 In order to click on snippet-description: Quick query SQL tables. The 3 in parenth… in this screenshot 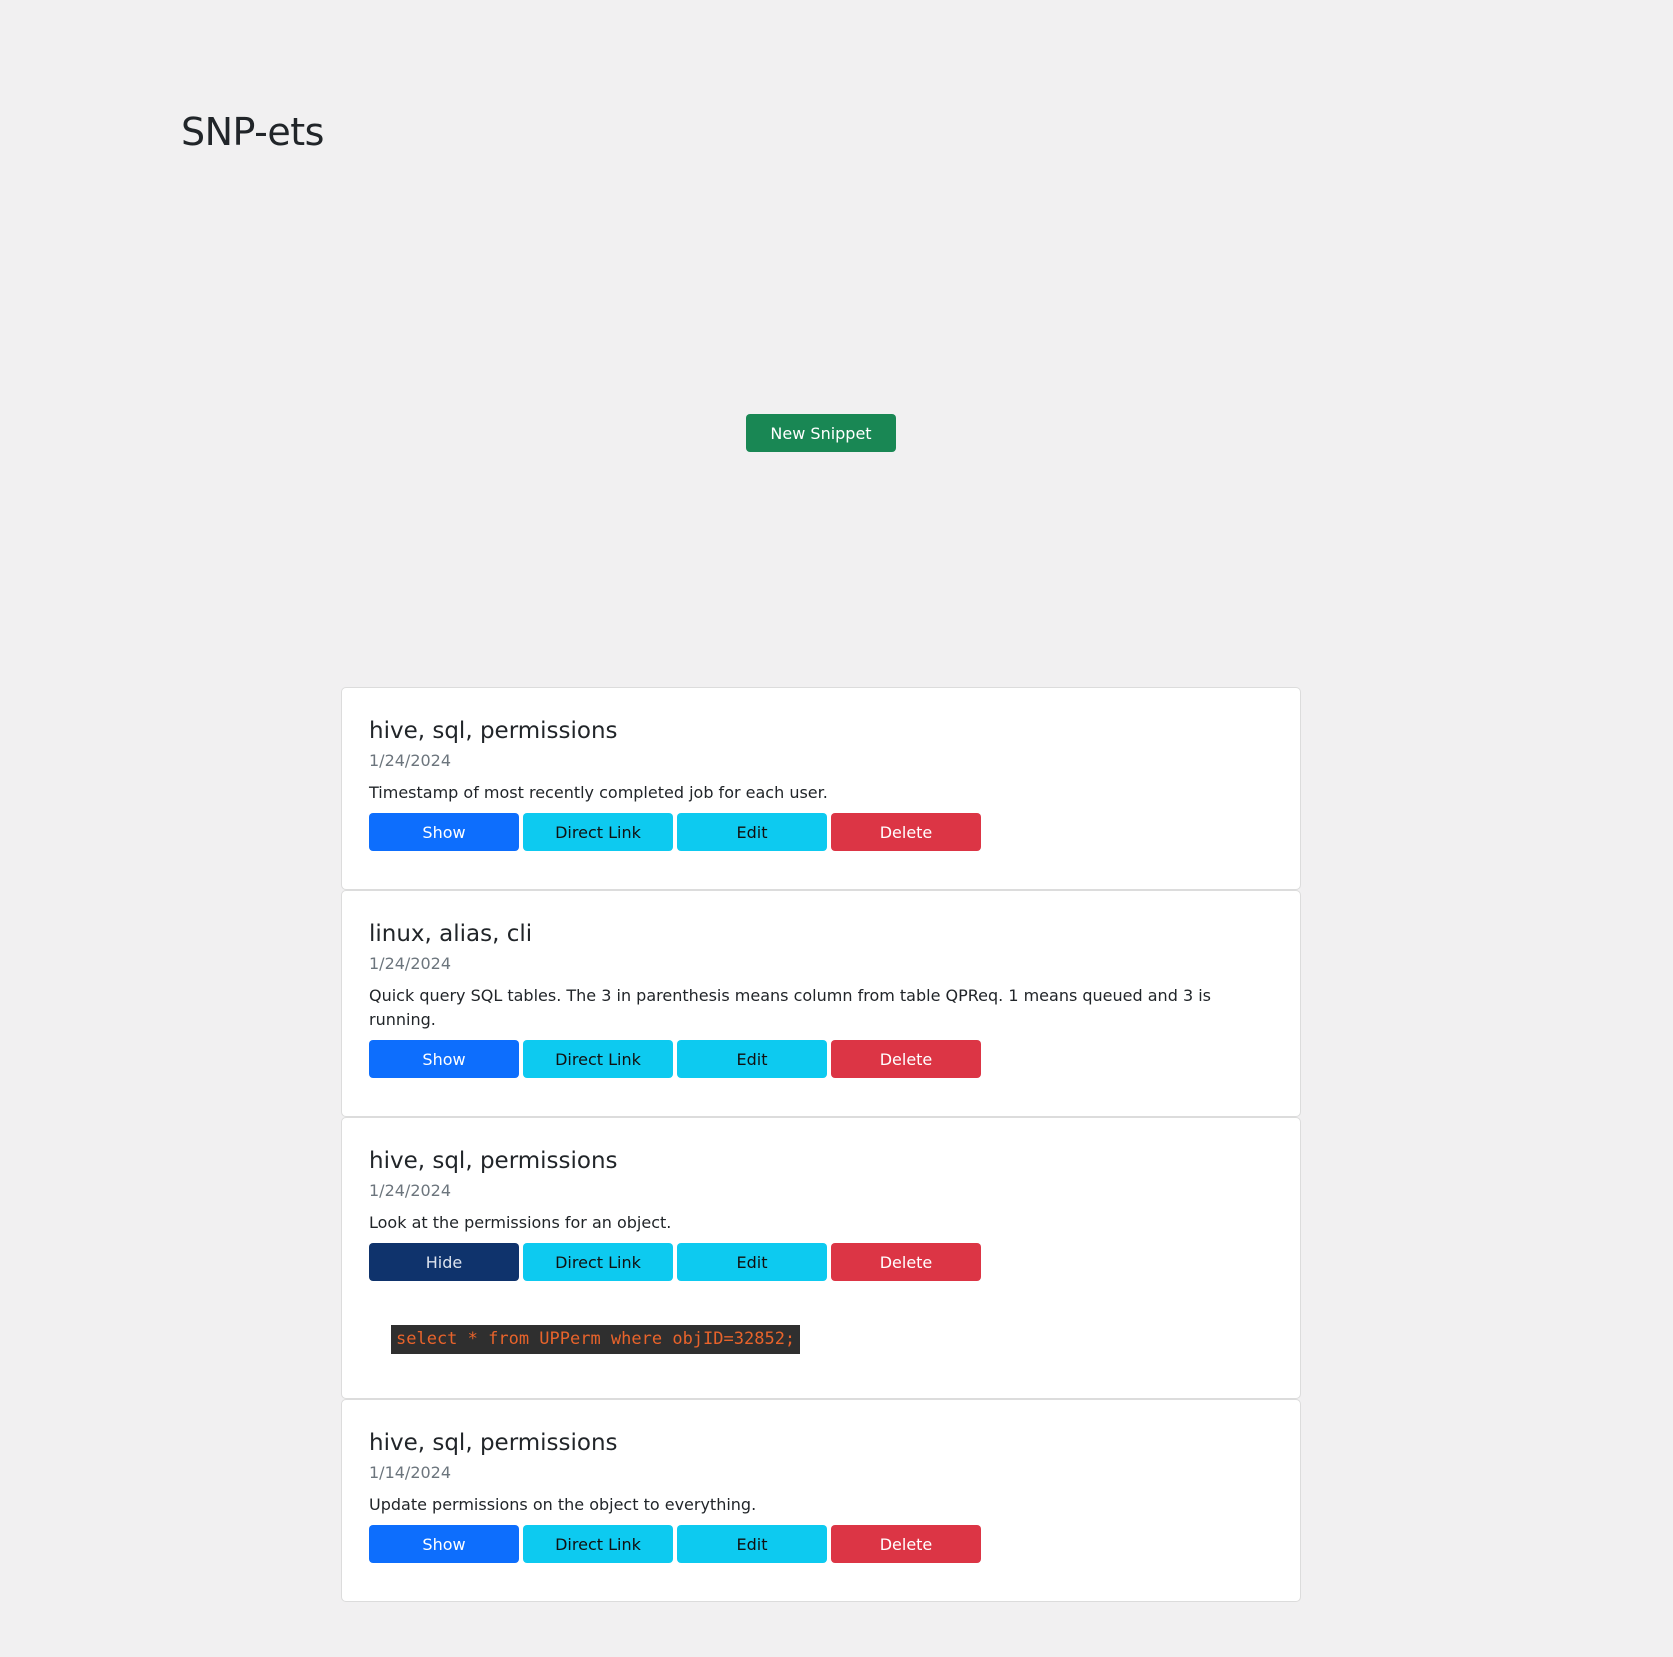, I will do `click(790, 1007)`.